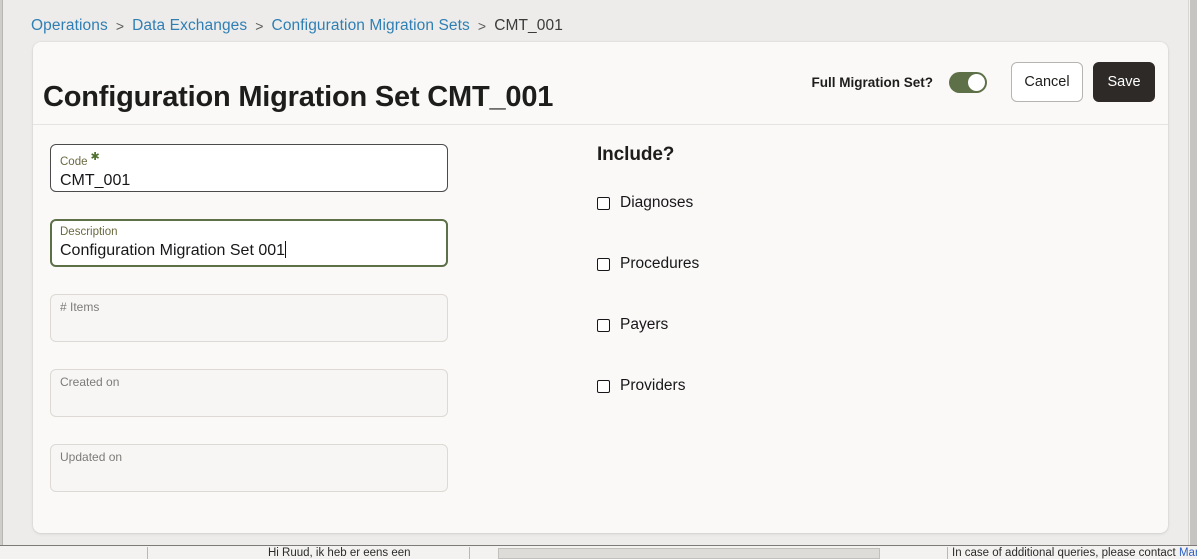  I want to click on checkbox-row-diagnoses: Diagnoses, so click(645, 203).